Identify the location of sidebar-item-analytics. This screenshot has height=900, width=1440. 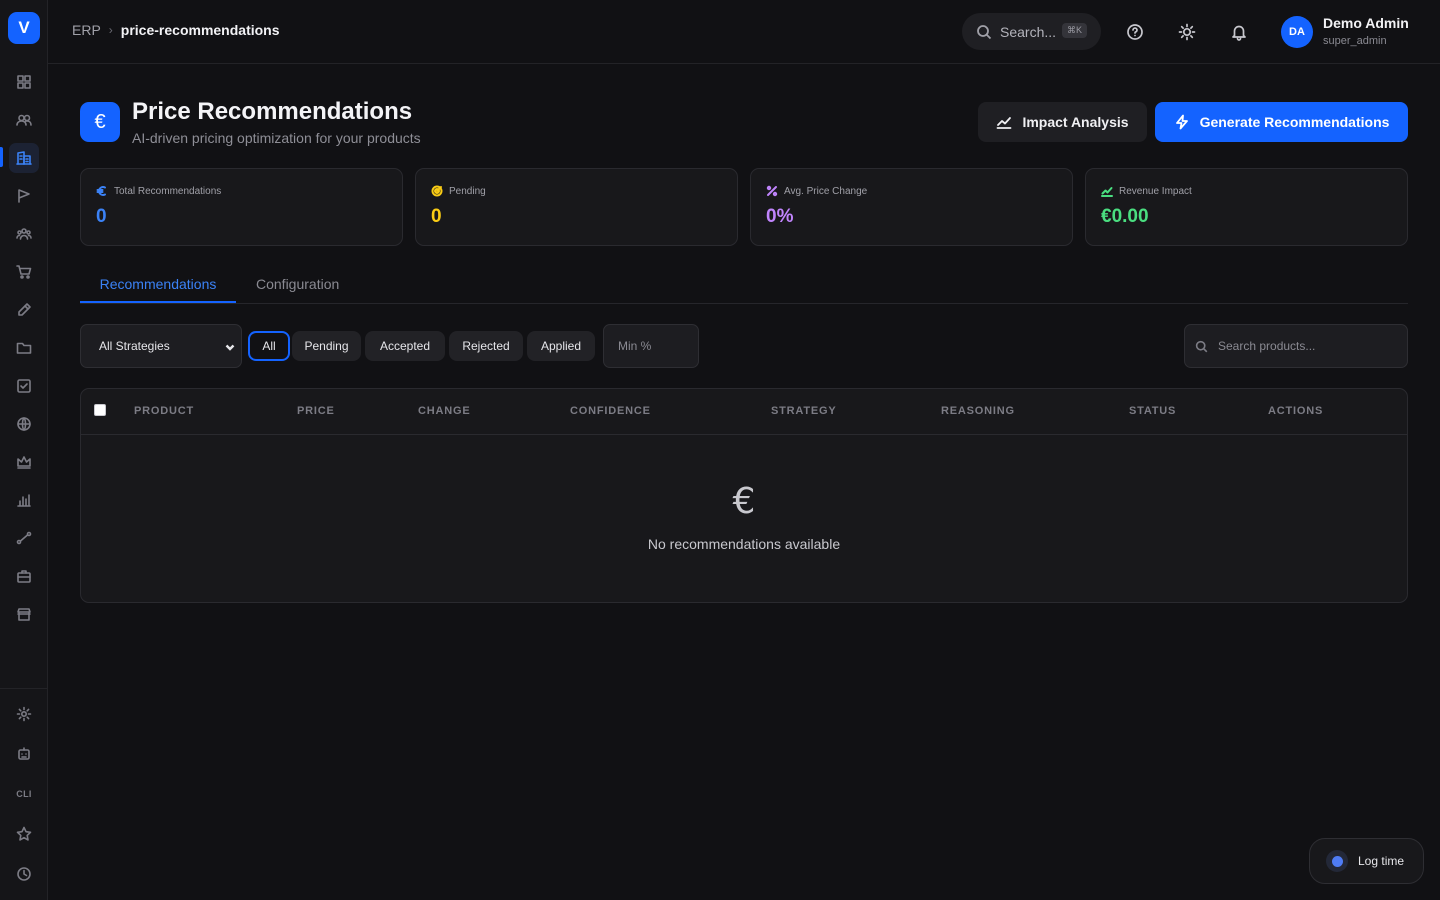
(24, 500).